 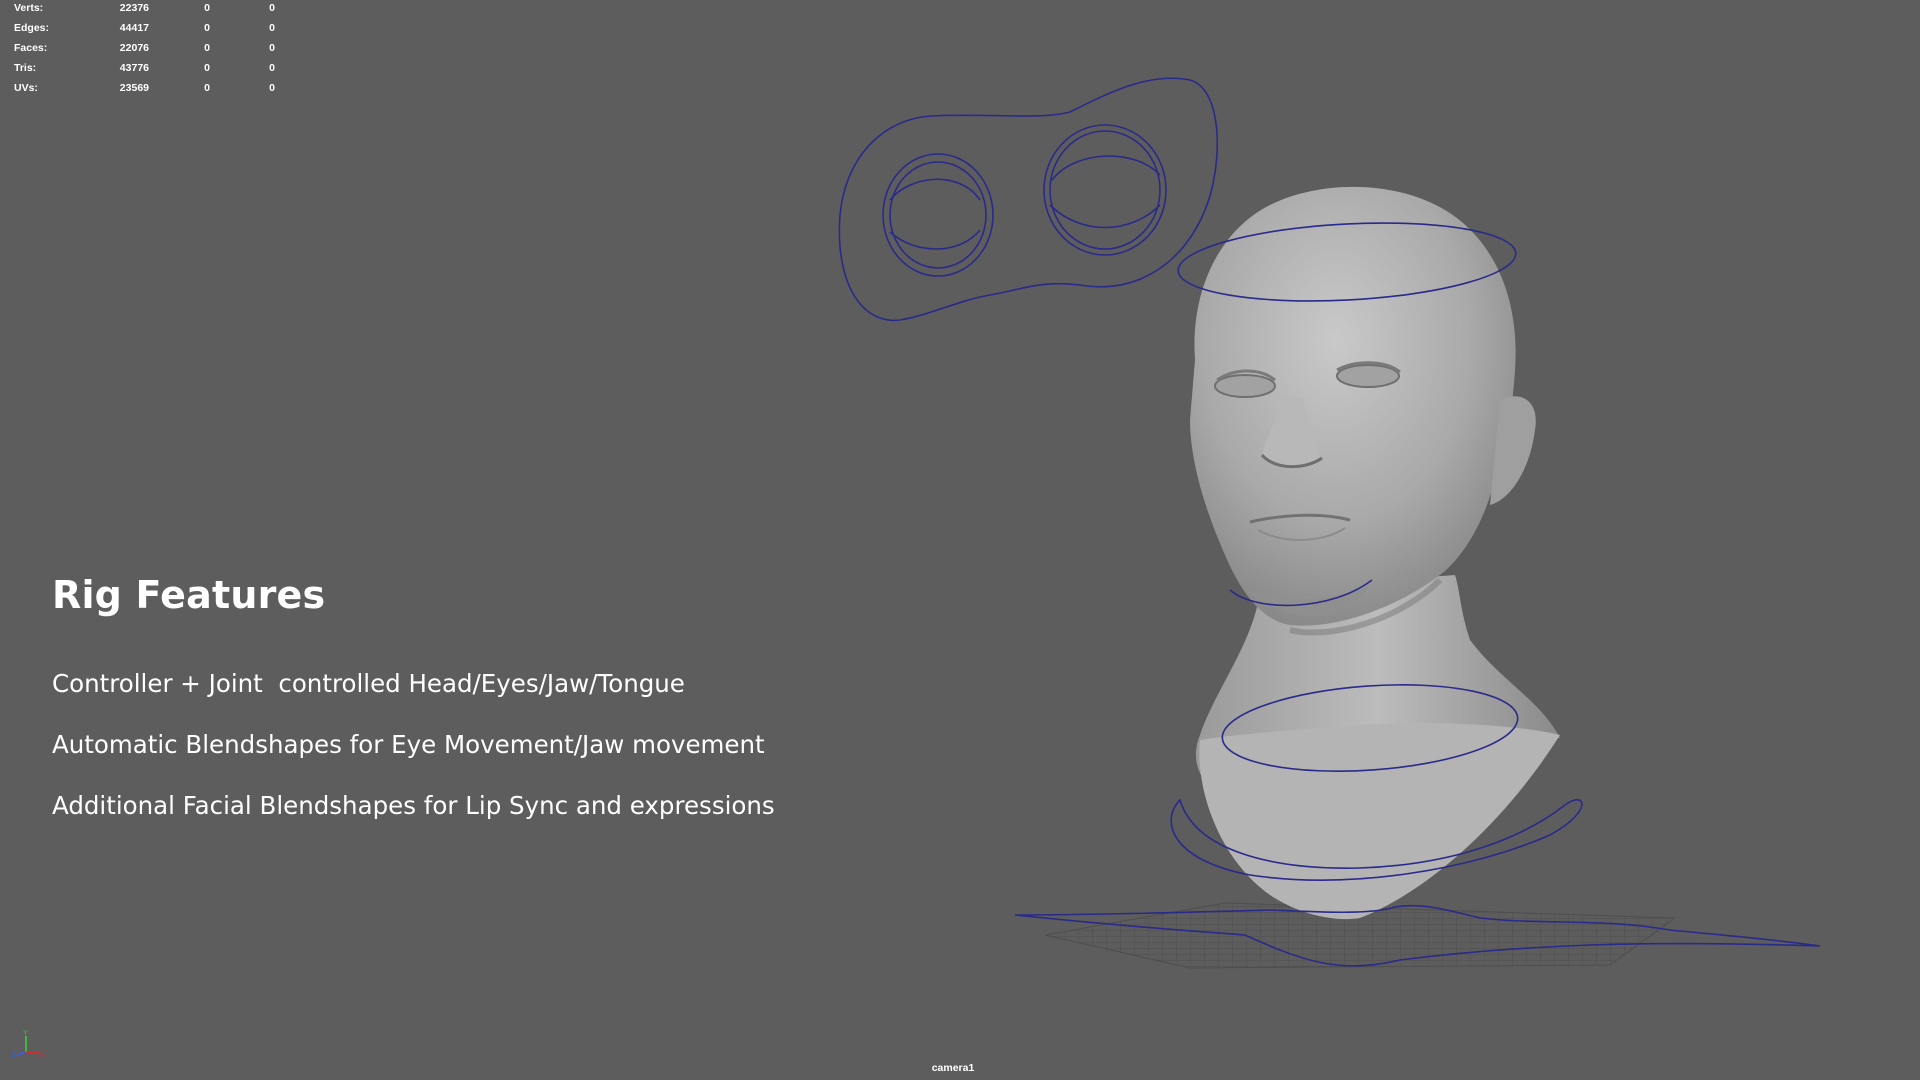 What do you see at coordinates (1368, 376) in the screenshot?
I see `head-mesh-eye-right` at bounding box center [1368, 376].